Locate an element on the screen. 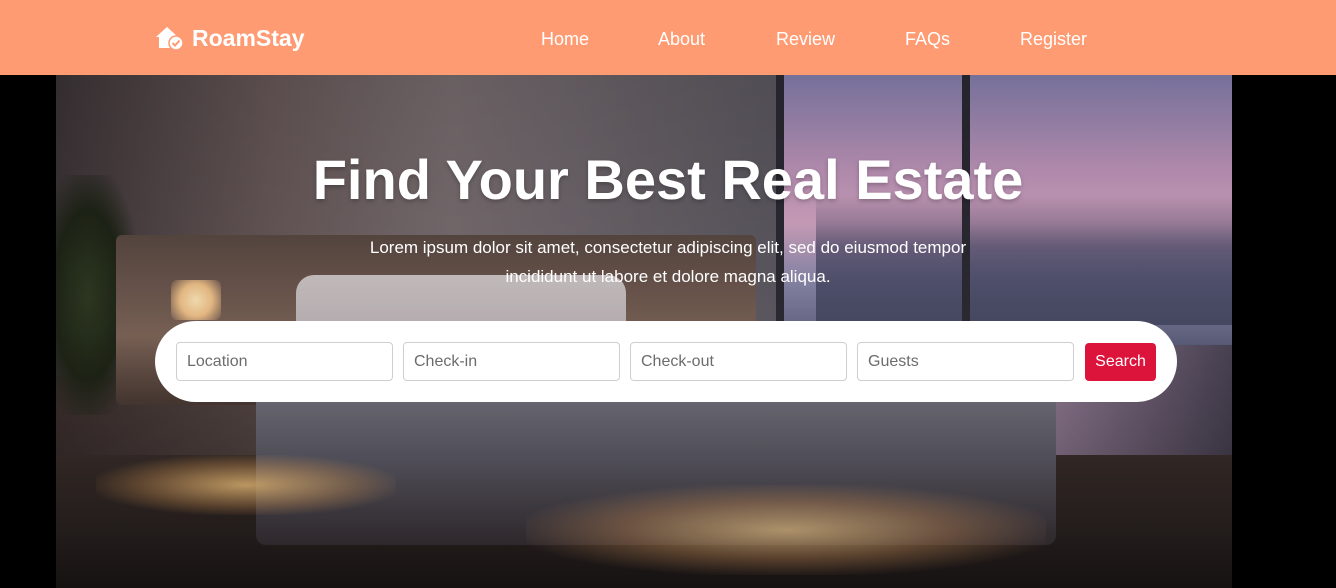 This screenshot has width=1336, height=588. location-input is located at coordinates (284, 361).